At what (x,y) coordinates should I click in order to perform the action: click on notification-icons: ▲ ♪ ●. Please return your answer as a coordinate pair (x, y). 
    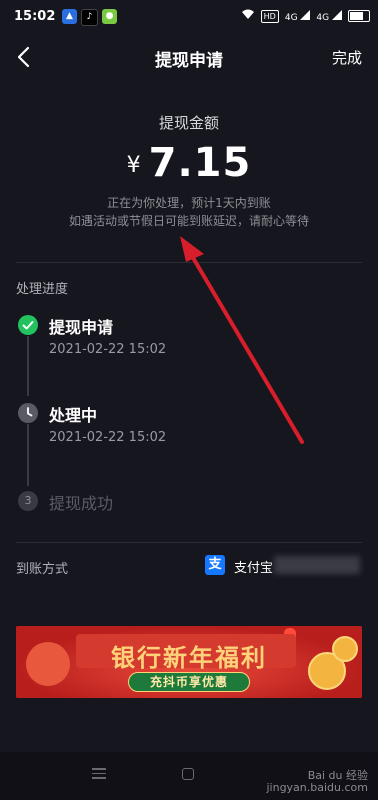
    Looking at the image, I should click on (89, 17).